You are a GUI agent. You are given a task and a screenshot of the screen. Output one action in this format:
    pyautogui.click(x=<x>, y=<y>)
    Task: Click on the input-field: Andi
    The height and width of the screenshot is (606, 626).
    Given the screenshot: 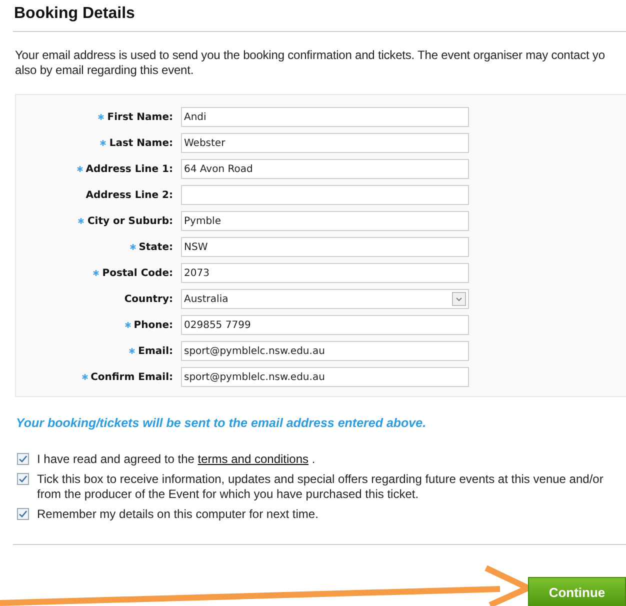 What is the action you would take?
    pyautogui.click(x=325, y=117)
    